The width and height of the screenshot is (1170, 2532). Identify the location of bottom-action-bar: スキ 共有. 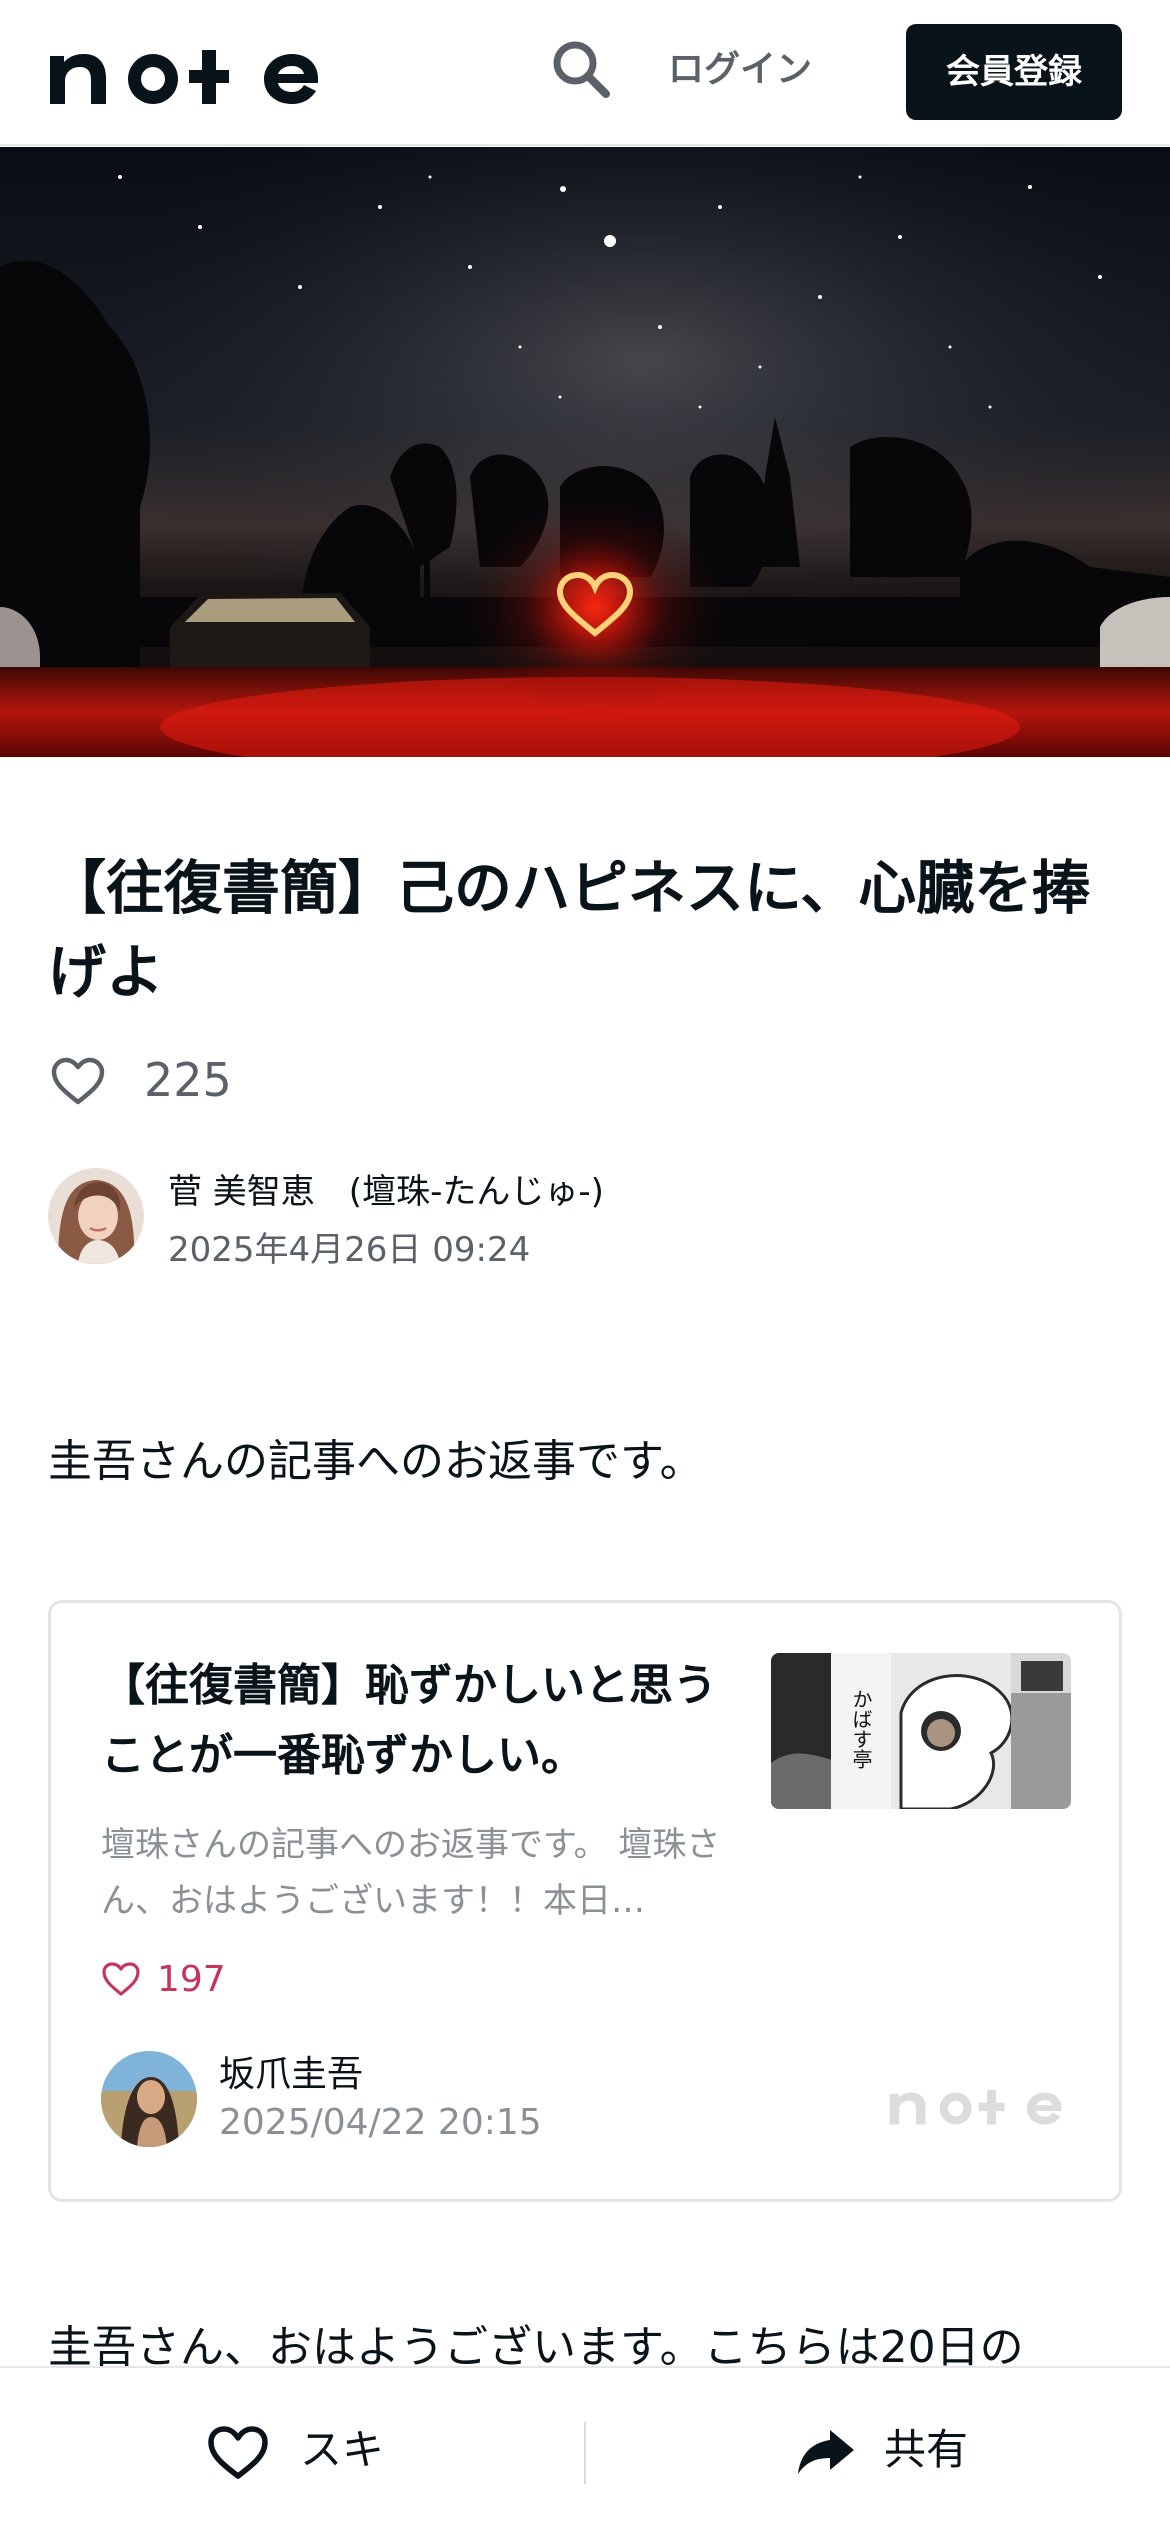
(585, 2449).